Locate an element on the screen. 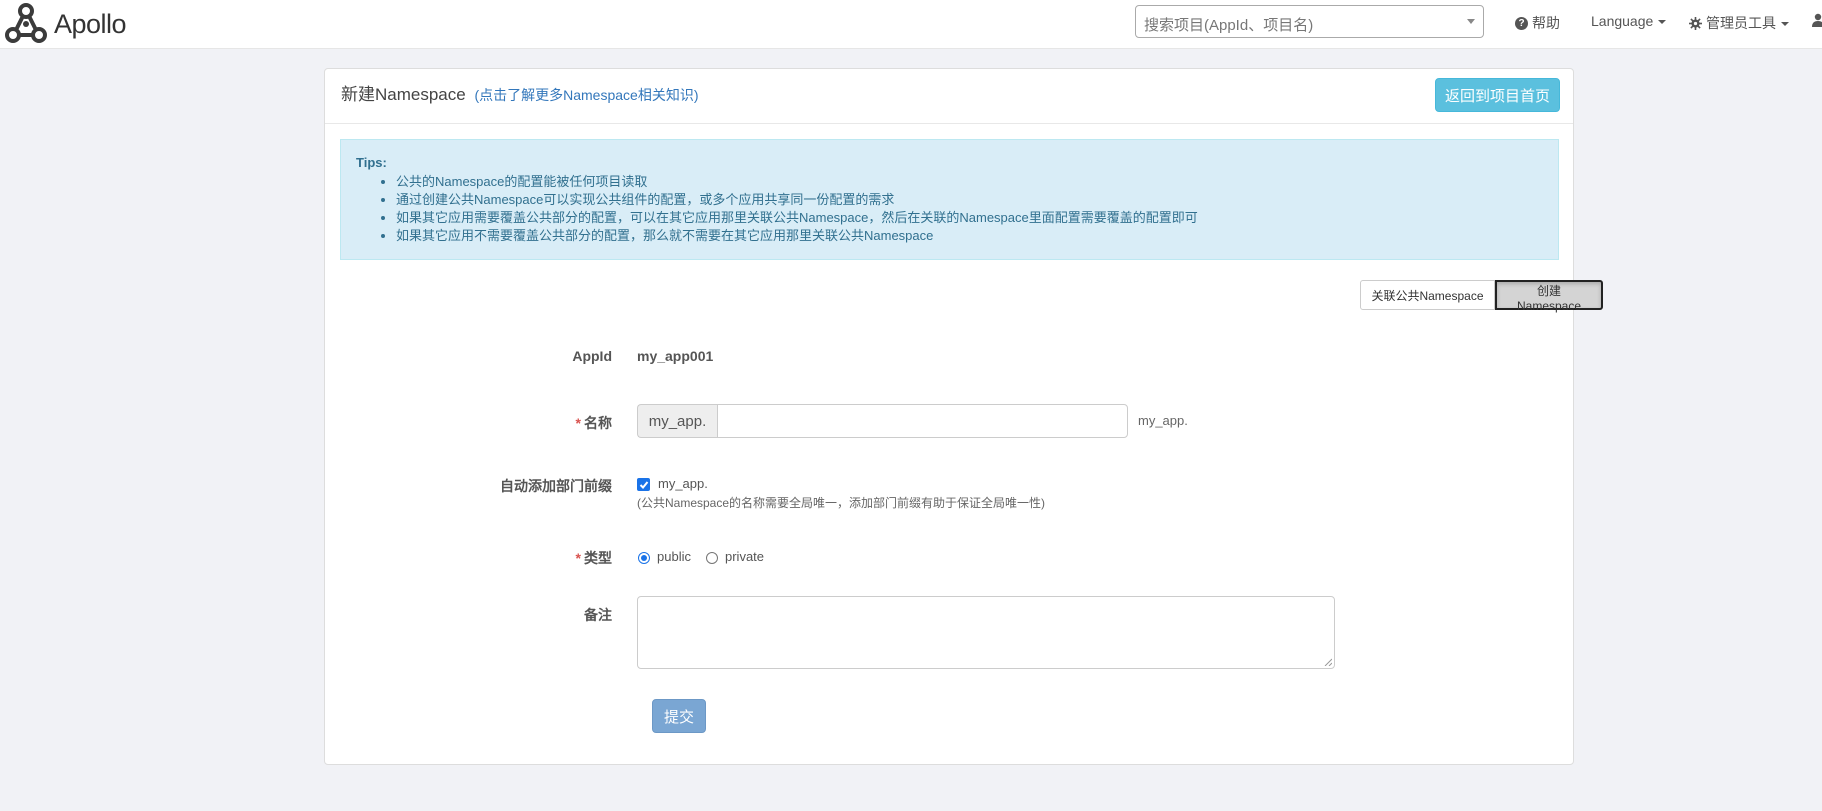  apollo-logo: Apollo is located at coordinates (65, 24).